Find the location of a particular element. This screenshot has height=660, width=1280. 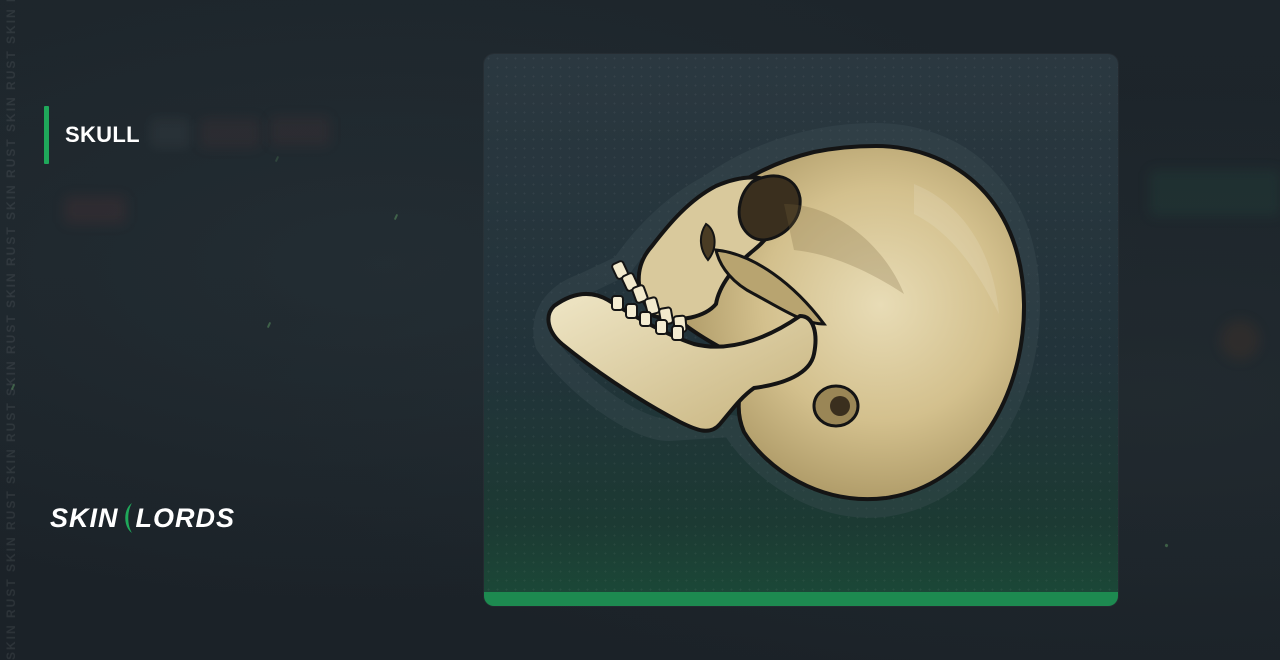

card-rarity-bar is located at coordinates (801, 599).